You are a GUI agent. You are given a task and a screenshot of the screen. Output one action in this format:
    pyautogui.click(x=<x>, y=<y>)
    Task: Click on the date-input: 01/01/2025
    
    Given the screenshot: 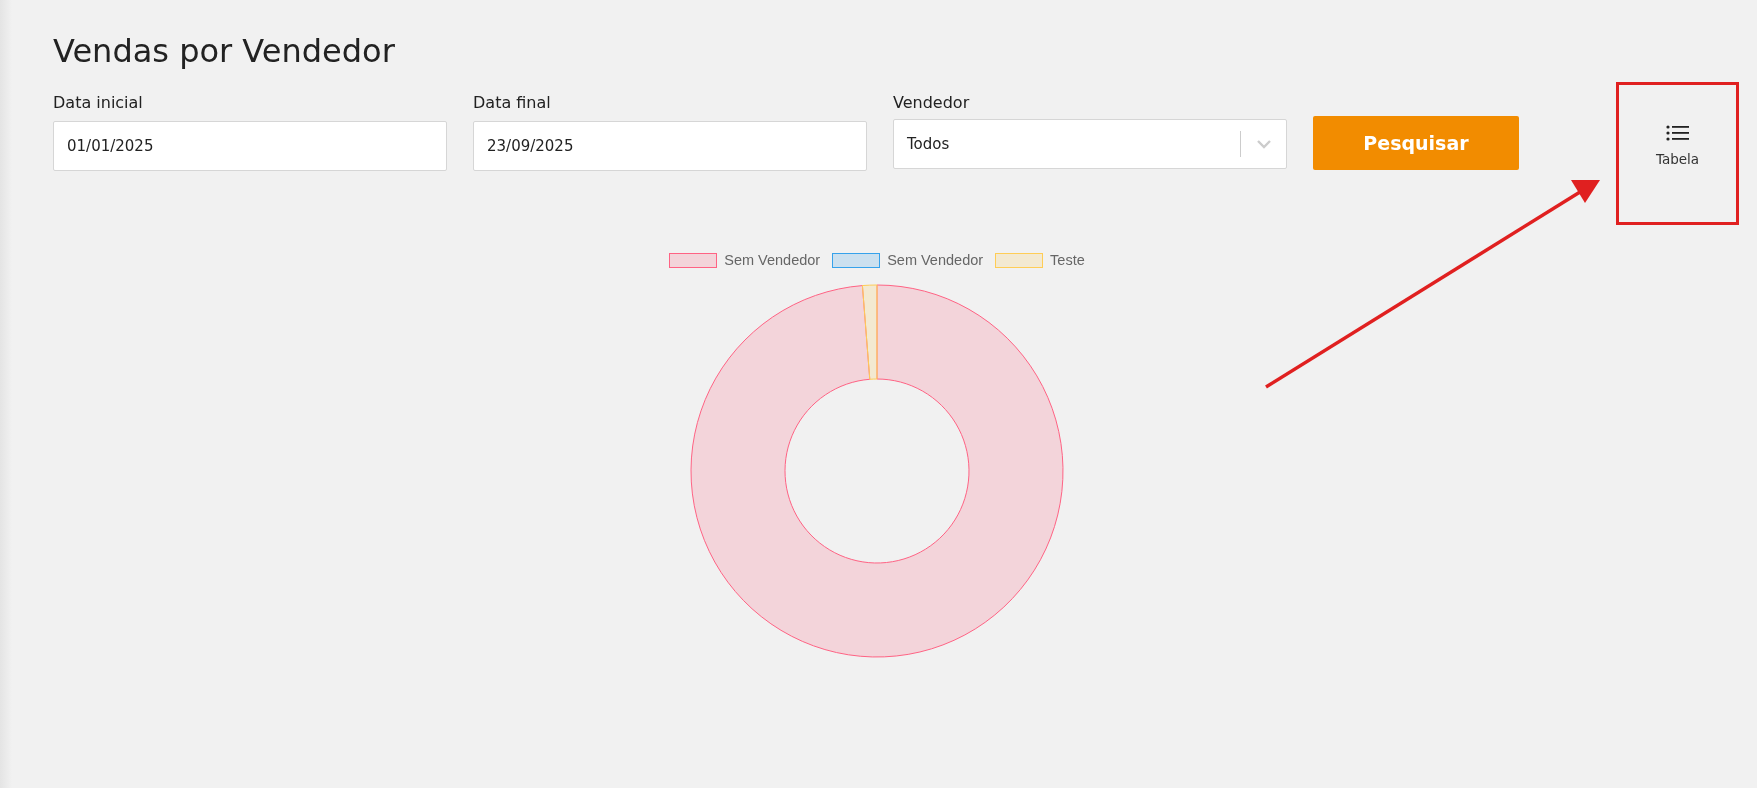 What is the action you would take?
    pyautogui.click(x=250, y=146)
    